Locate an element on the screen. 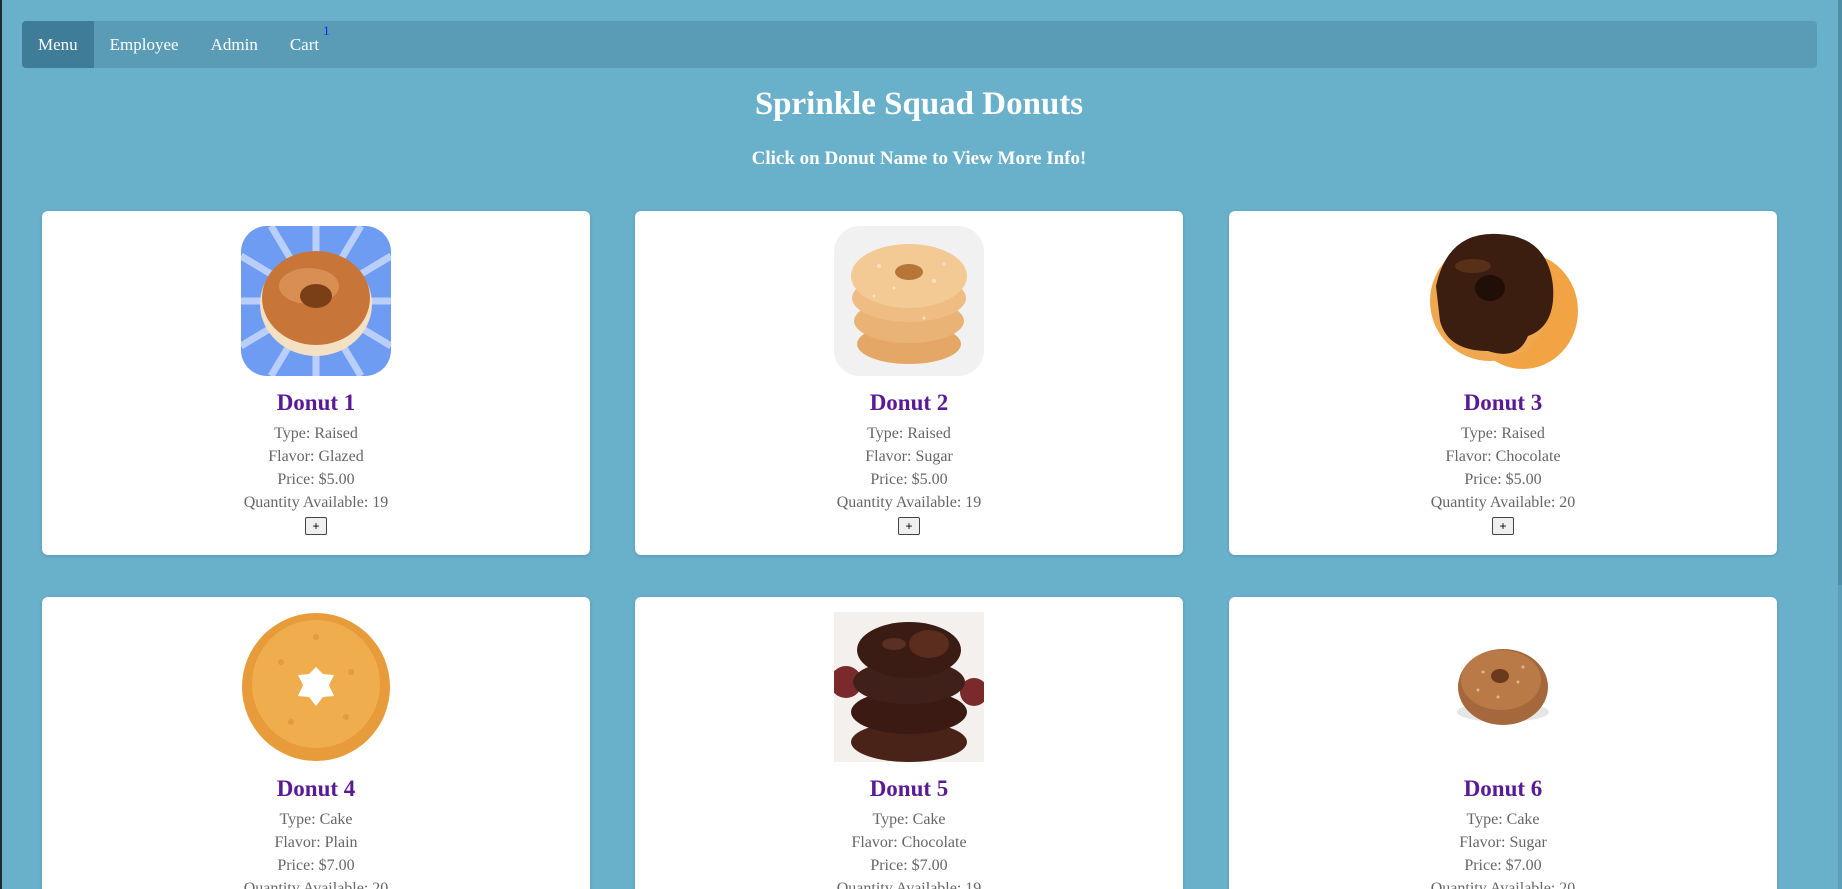 The image size is (1842, 889). scrollbar-thumb is located at coordinates (1840, 292).